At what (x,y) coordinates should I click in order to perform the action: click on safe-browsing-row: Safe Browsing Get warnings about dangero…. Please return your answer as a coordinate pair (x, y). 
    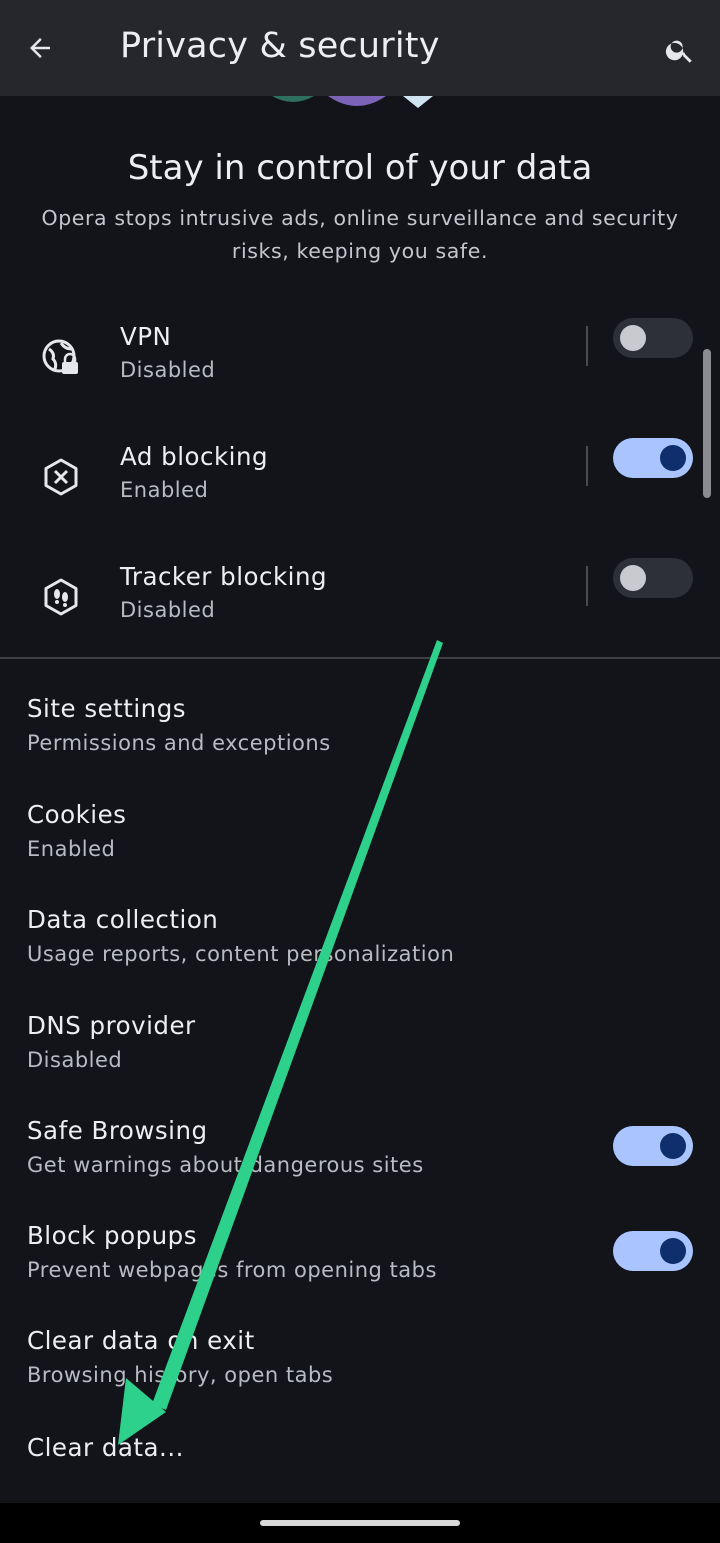
    Looking at the image, I should click on (360, 1161).